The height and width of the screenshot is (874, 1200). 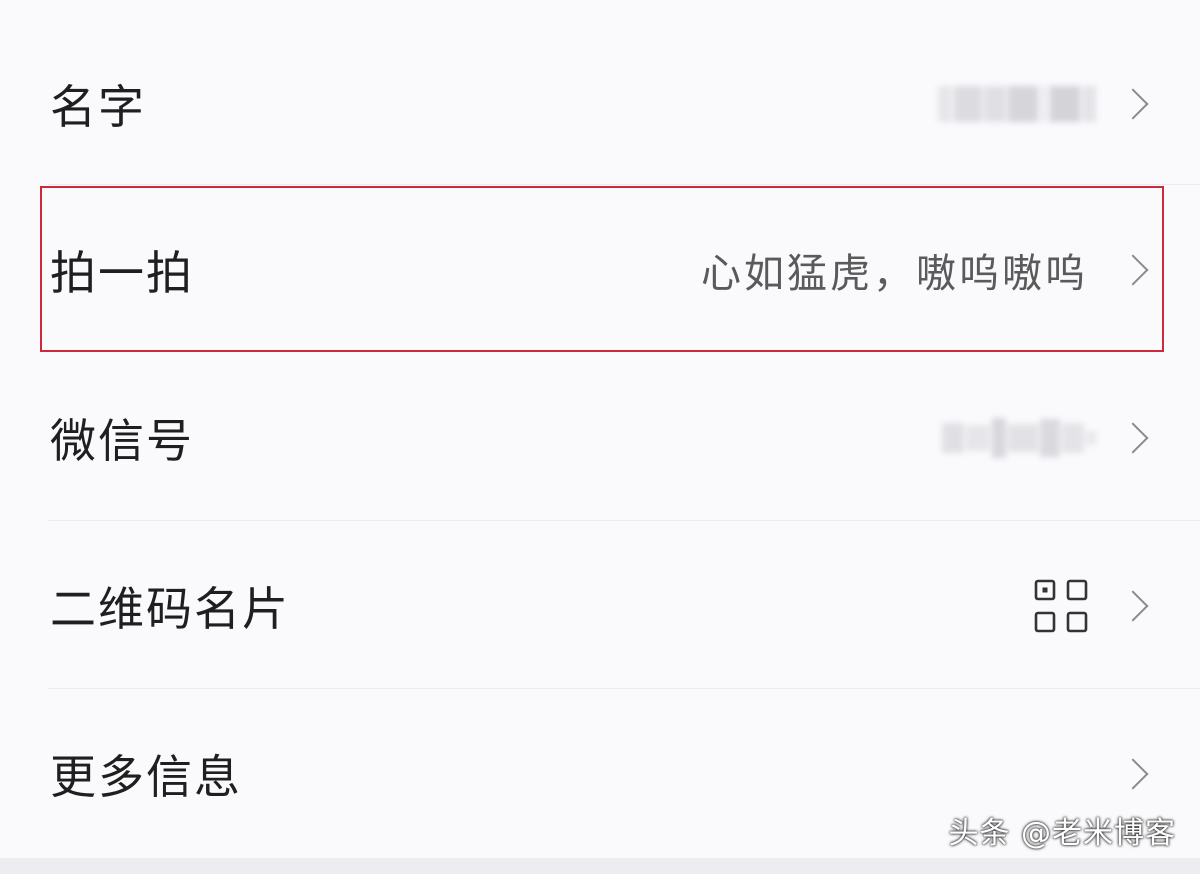 What do you see at coordinates (1062, 833) in the screenshot?
I see `watermark: 头条 @老米博客` at bounding box center [1062, 833].